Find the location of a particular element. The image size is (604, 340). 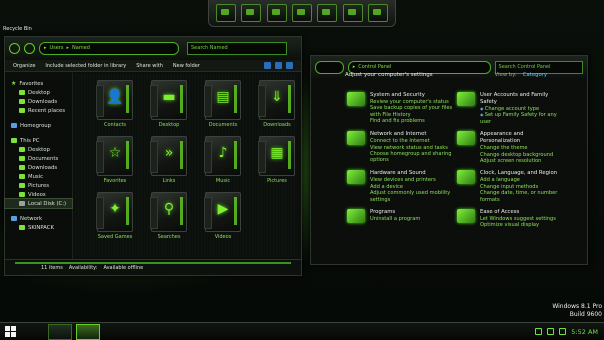

nav-item-local-disk: Local Disk (C:) is located at coordinates (38, 203).